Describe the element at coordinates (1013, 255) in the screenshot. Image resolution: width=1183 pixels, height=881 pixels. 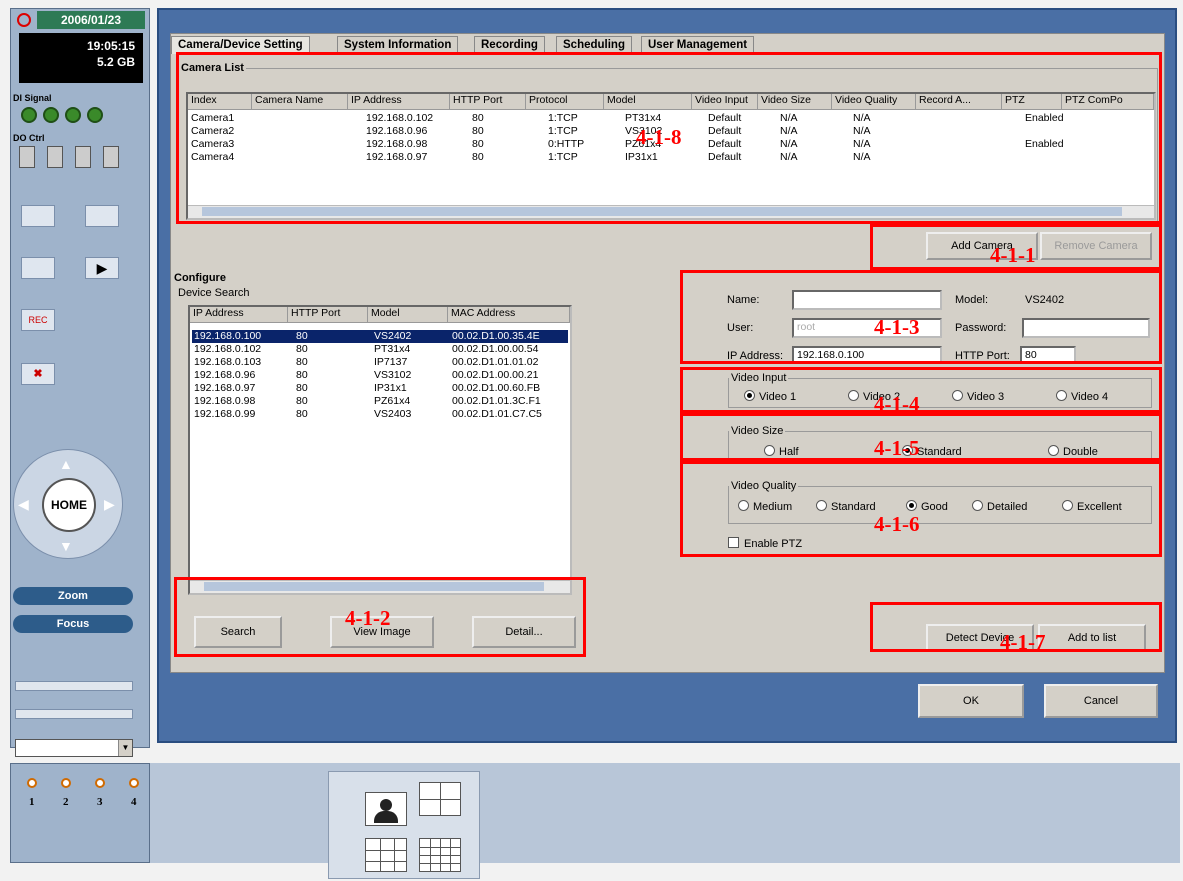
I see `callout-label-4-1-1: 4-1-1` at that location.